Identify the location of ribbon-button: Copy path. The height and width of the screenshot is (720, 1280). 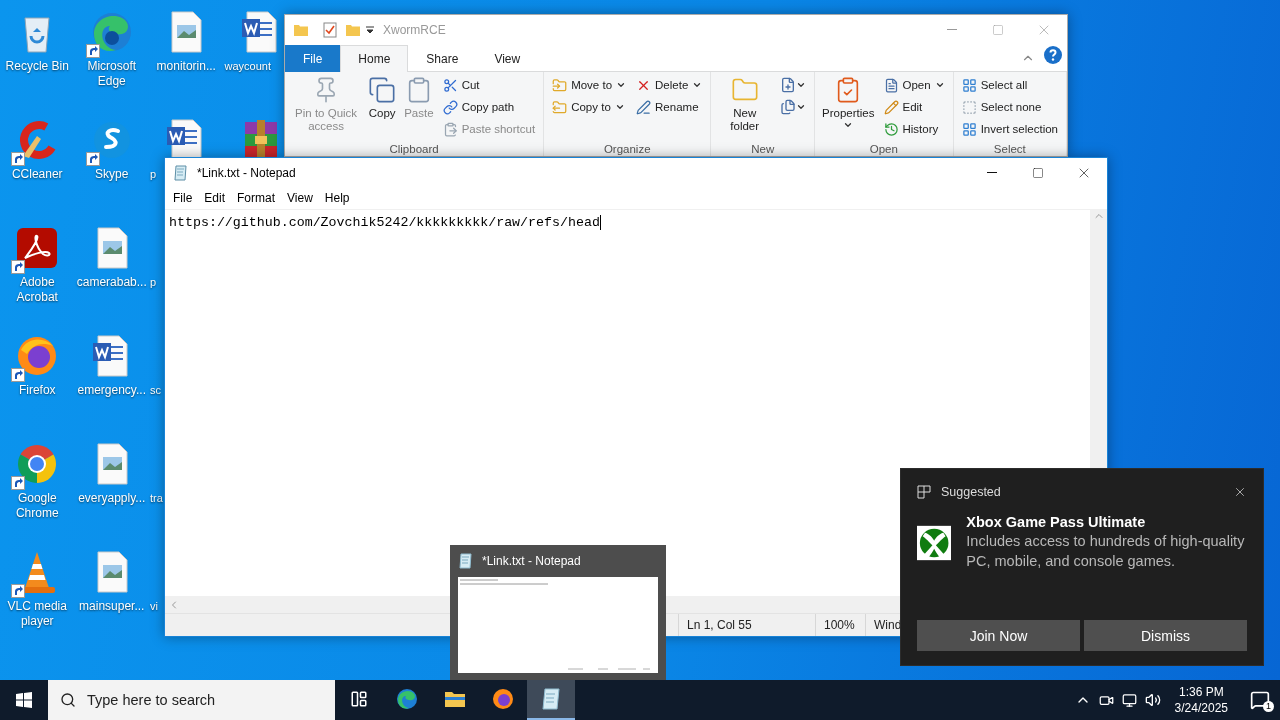
(489, 107).